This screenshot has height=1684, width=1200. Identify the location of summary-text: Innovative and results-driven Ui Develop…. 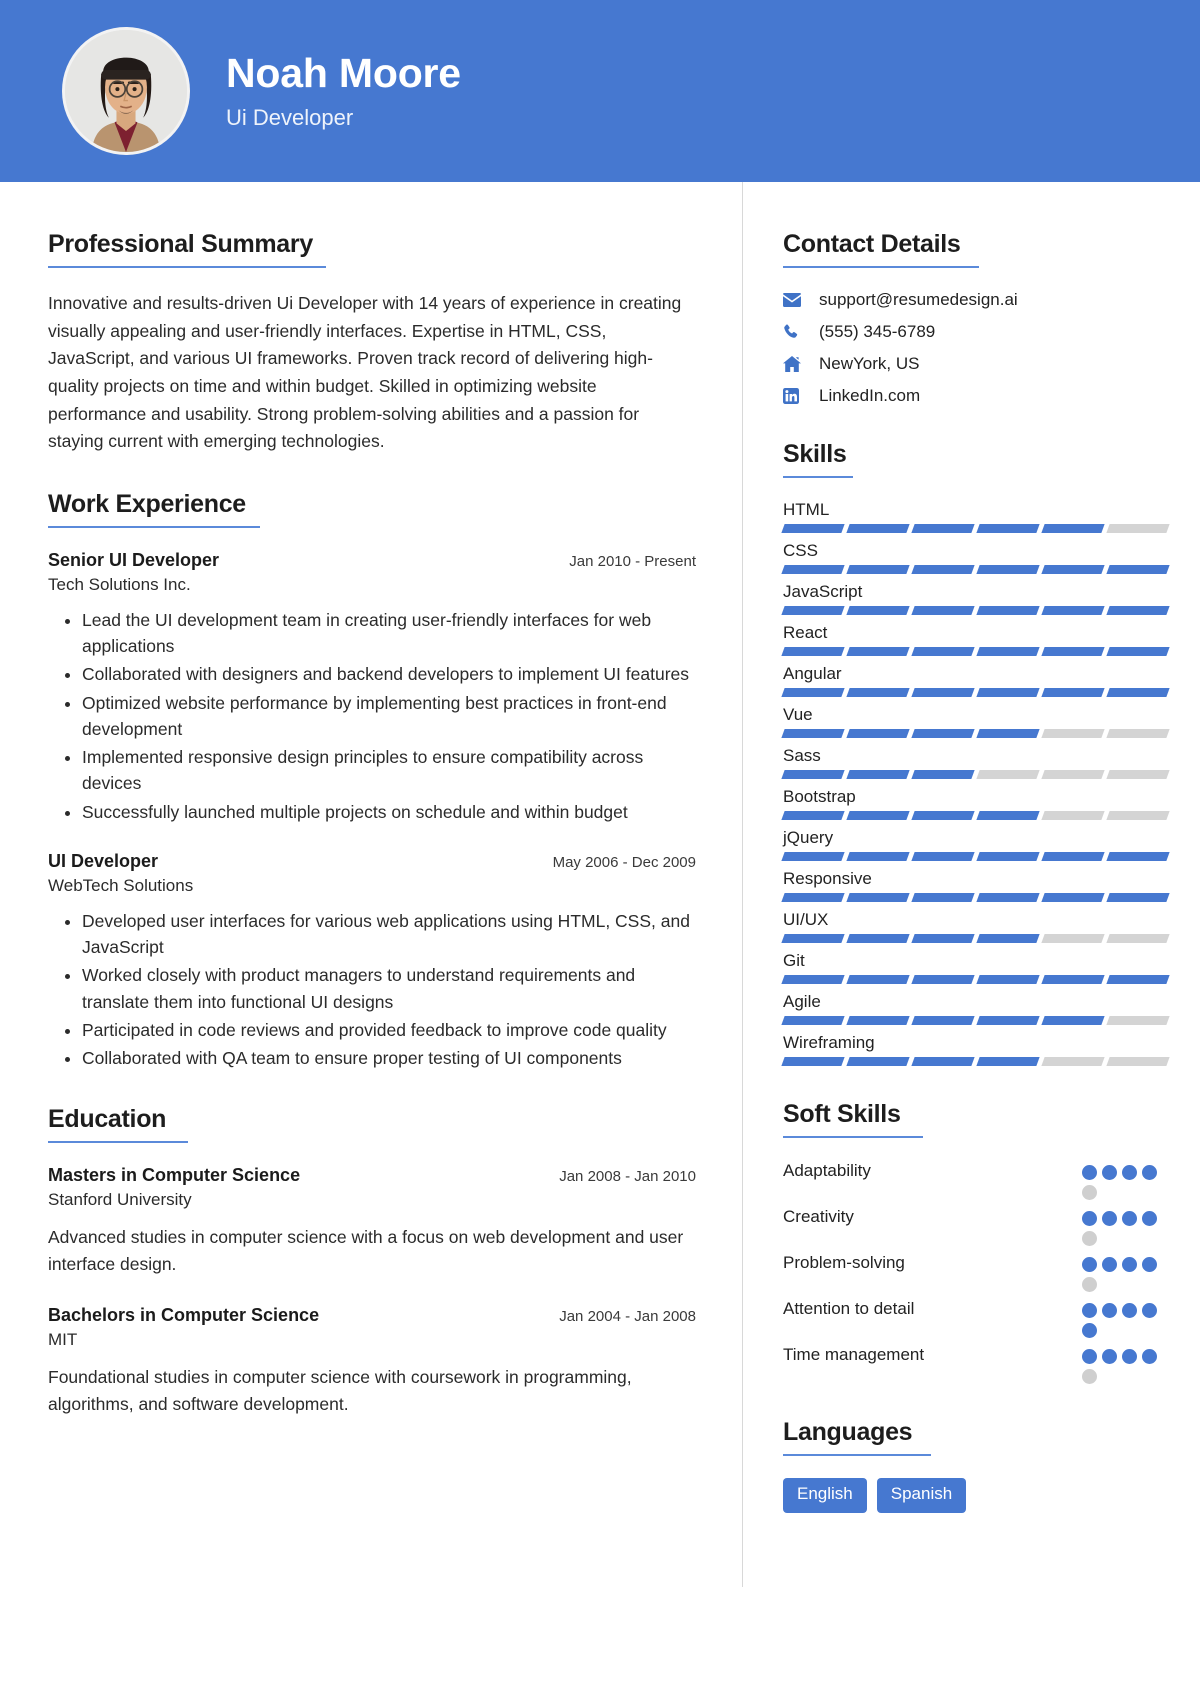
(365, 372).